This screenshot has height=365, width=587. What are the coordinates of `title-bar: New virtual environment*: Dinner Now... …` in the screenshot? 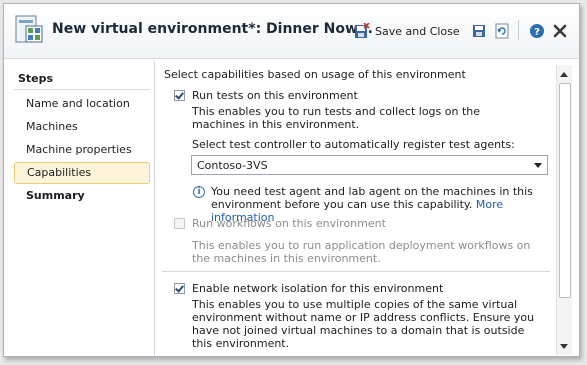 It's located at (291, 31).